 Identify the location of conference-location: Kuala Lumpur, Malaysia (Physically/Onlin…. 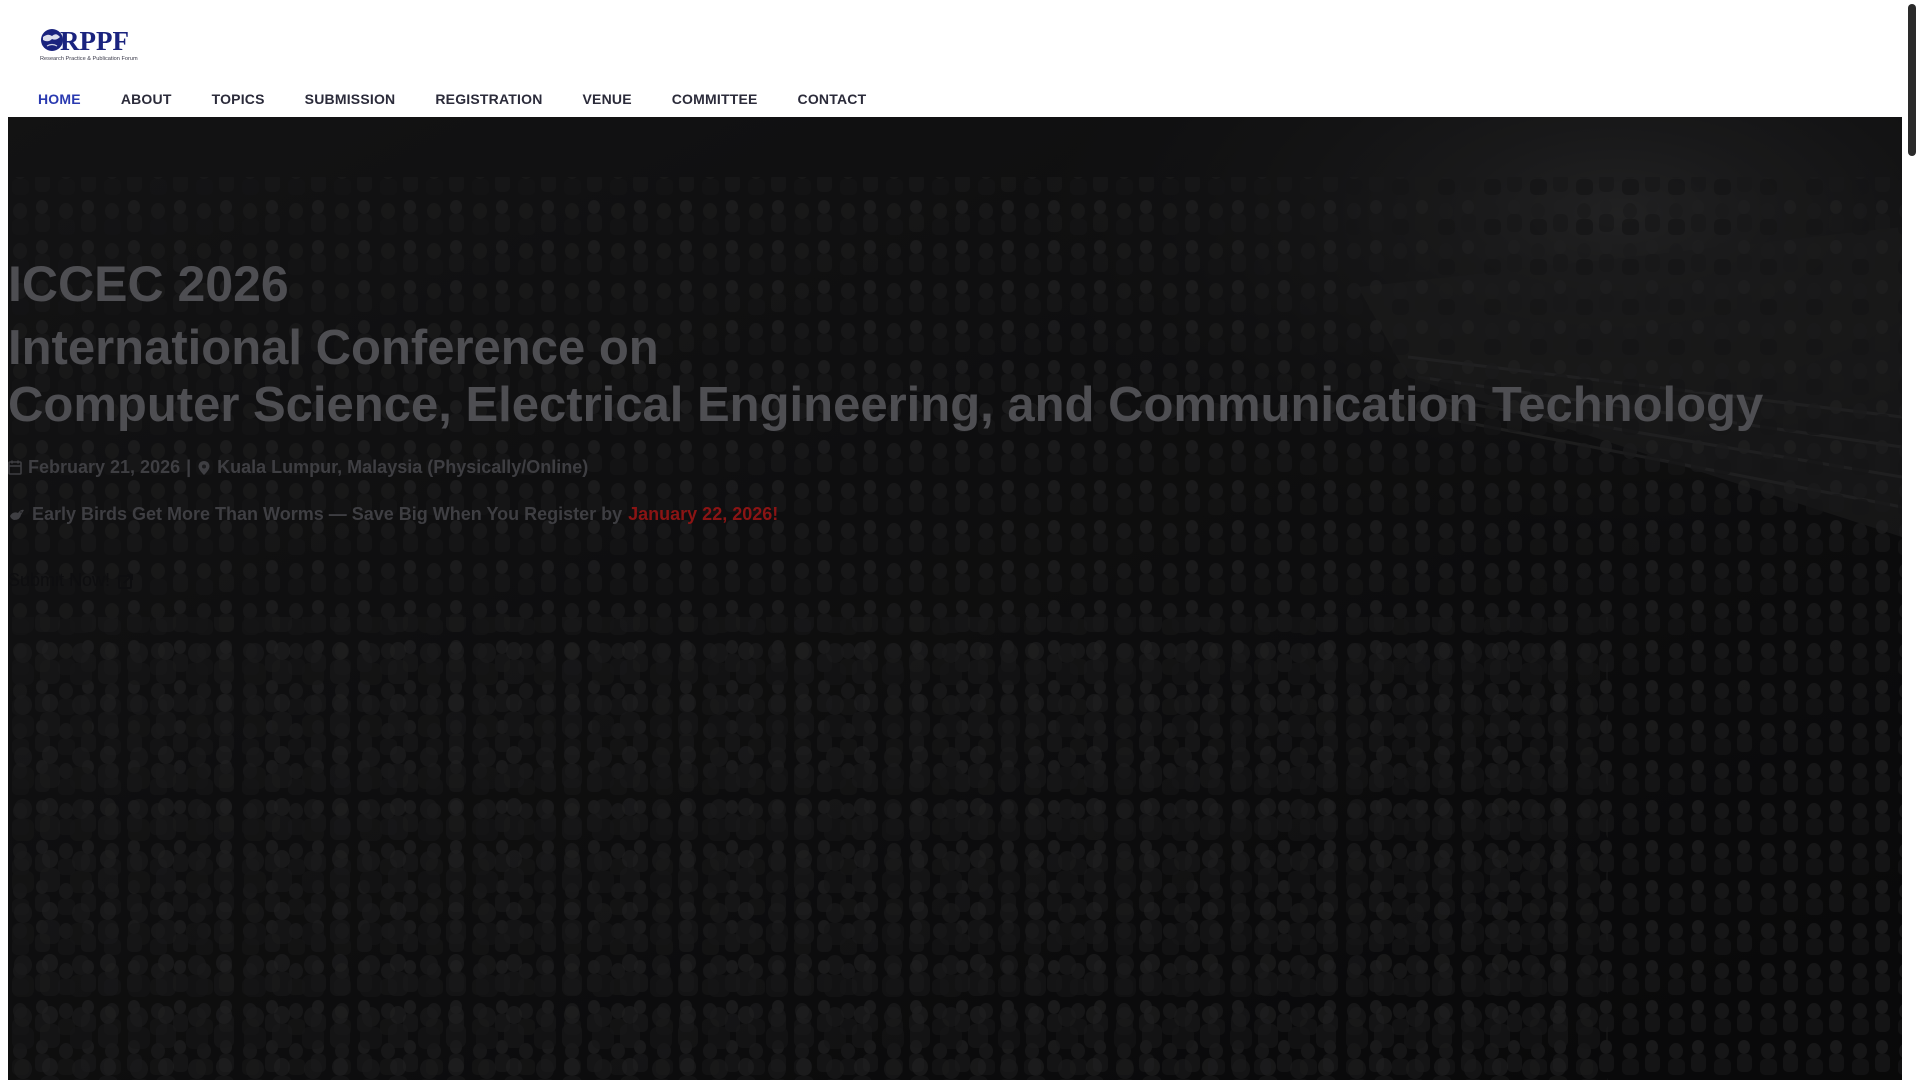
(403, 467).